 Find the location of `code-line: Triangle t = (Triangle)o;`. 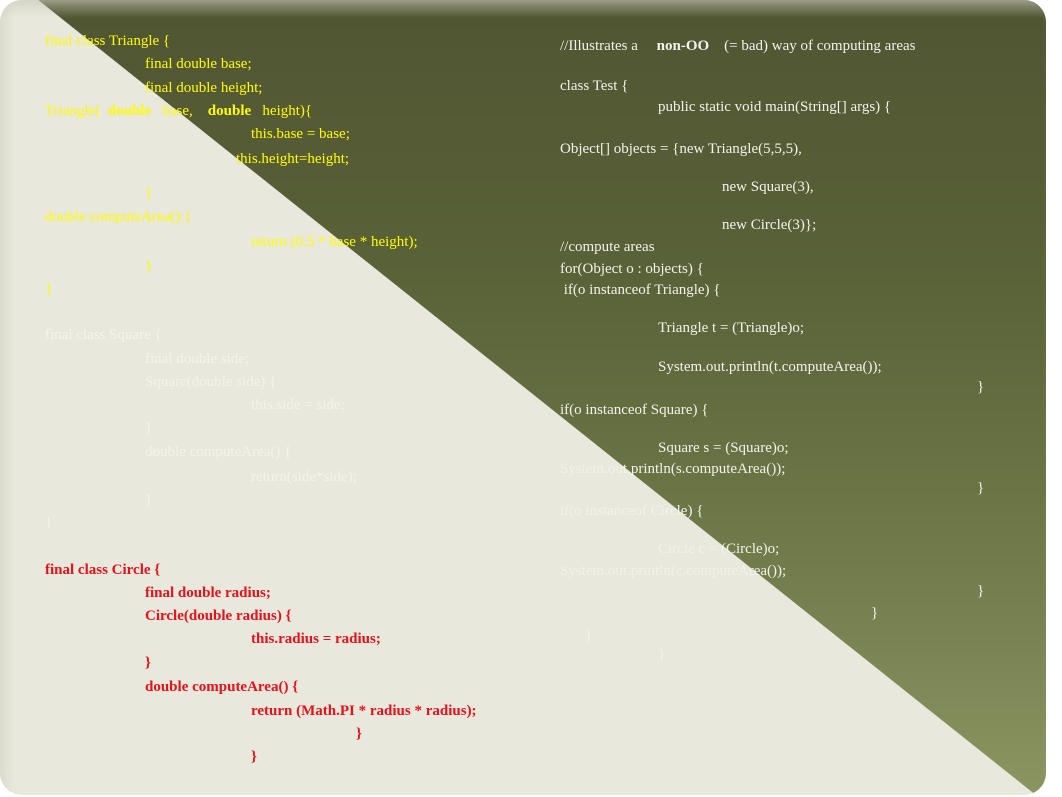

code-line: Triangle t = (Triangle)o; is located at coordinates (731, 328).